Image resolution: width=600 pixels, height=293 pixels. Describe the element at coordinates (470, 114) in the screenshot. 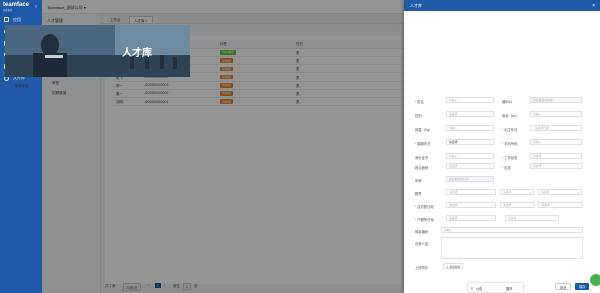

I see `gender-select: 请选择 ⌄` at that location.